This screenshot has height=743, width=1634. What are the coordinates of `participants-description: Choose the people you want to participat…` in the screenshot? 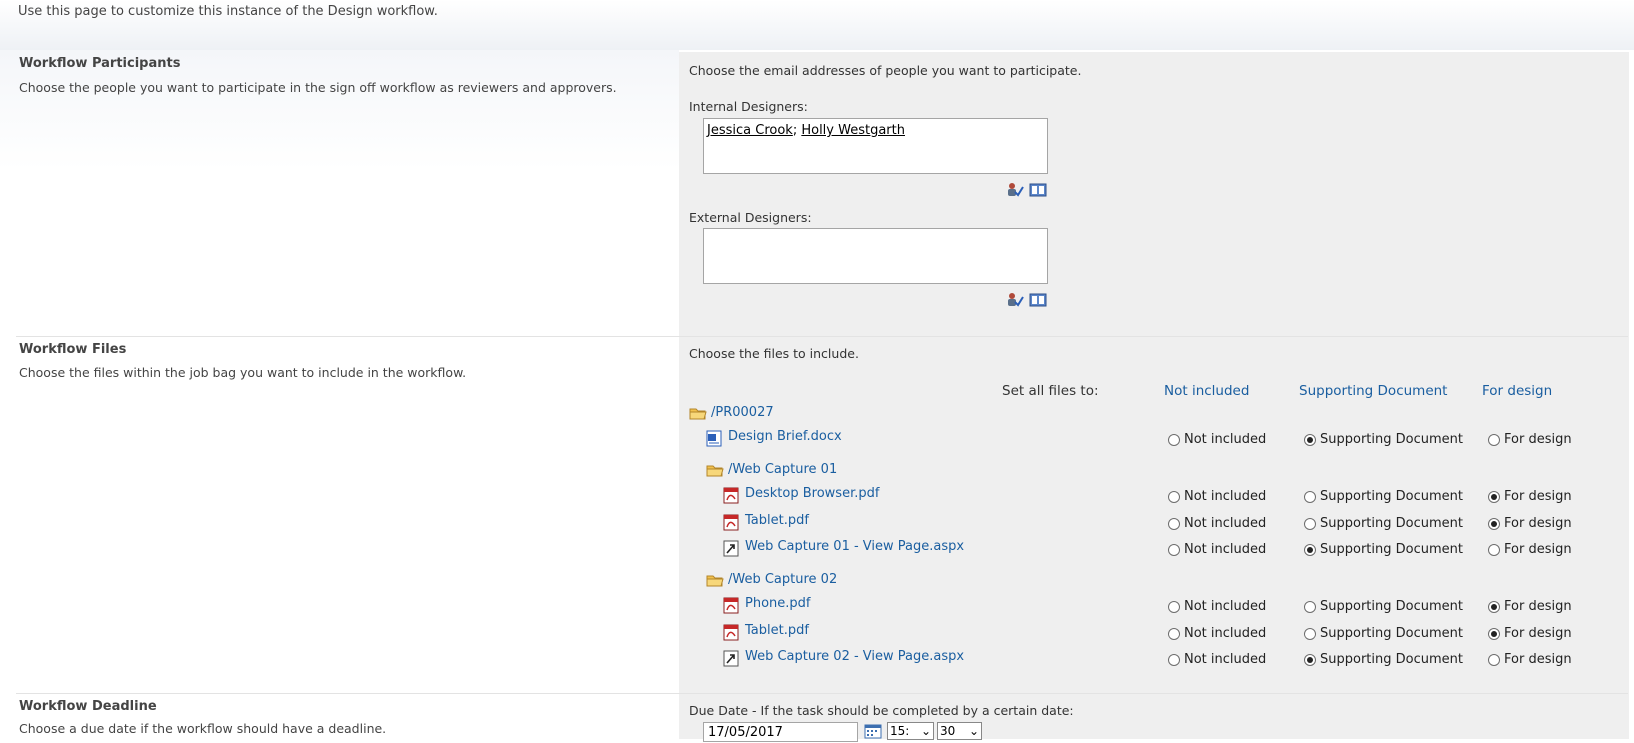 It's located at (318, 87).